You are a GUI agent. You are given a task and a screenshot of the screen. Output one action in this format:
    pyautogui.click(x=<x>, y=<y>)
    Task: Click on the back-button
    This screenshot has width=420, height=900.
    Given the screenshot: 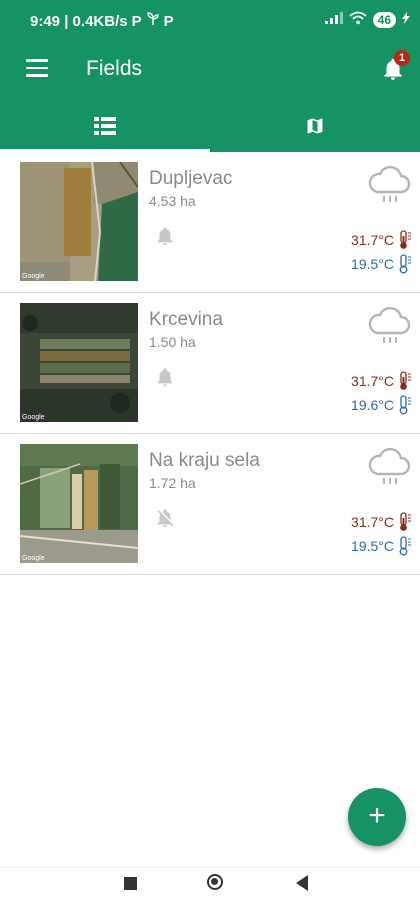 What is the action you would take?
    pyautogui.click(x=302, y=883)
    